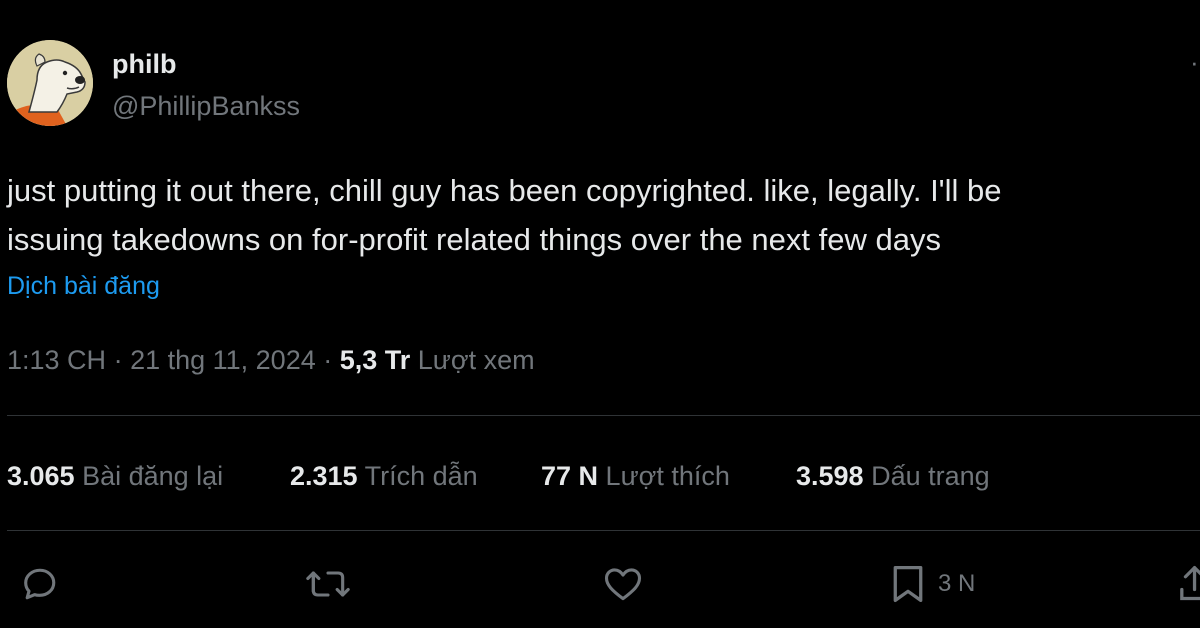 Image resolution: width=1200 pixels, height=628 pixels. Describe the element at coordinates (931, 584) in the screenshot. I see `bookmark-button: 3 N` at that location.